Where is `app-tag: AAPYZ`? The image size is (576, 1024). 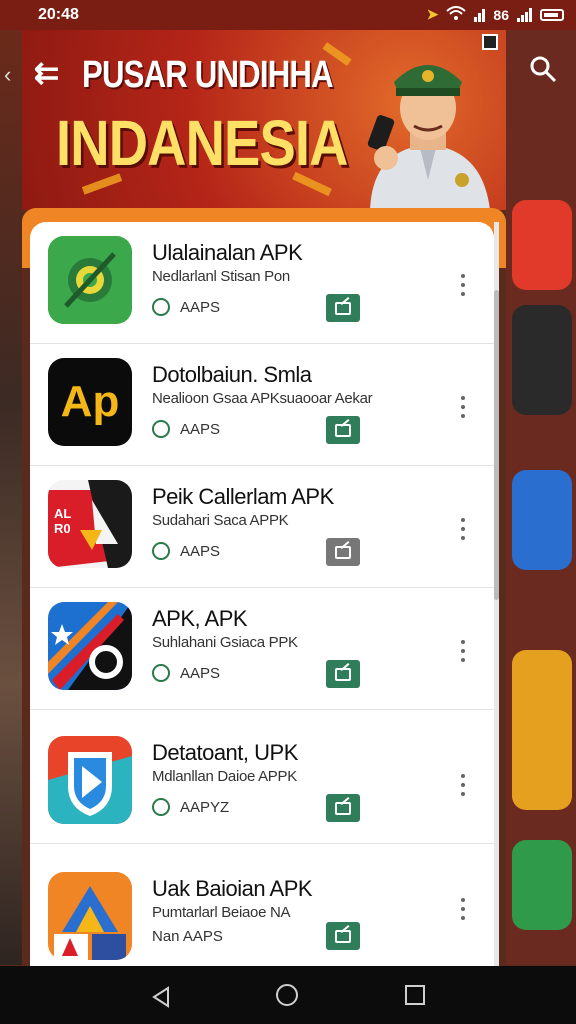 app-tag: AAPYZ is located at coordinates (190, 807).